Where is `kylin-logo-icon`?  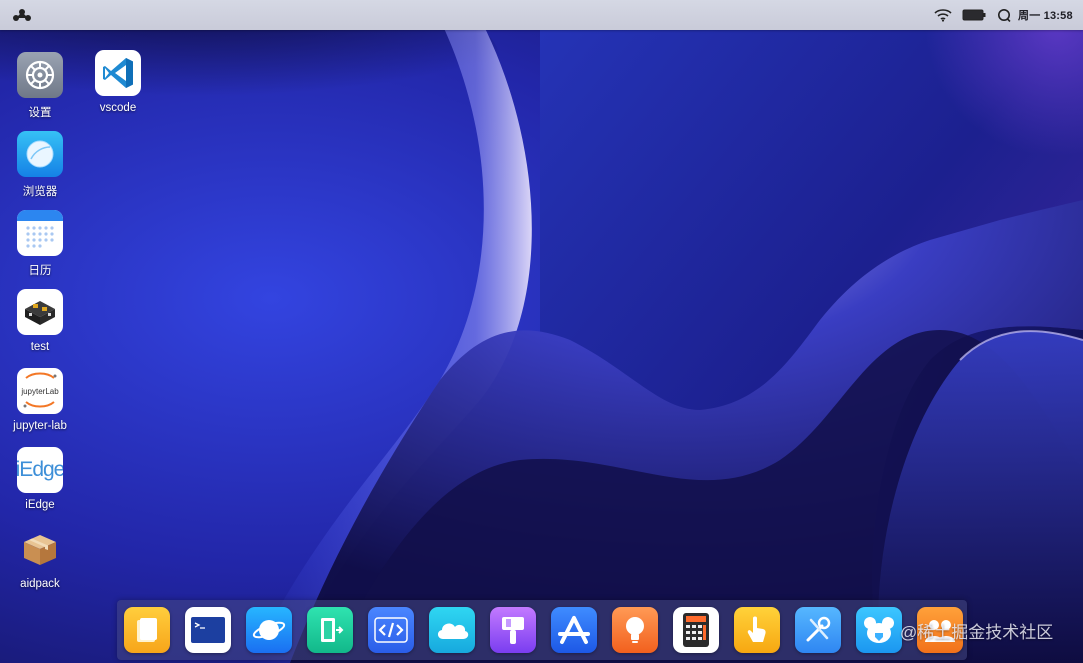 kylin-logo-icon is located at coordinates (22, 15).